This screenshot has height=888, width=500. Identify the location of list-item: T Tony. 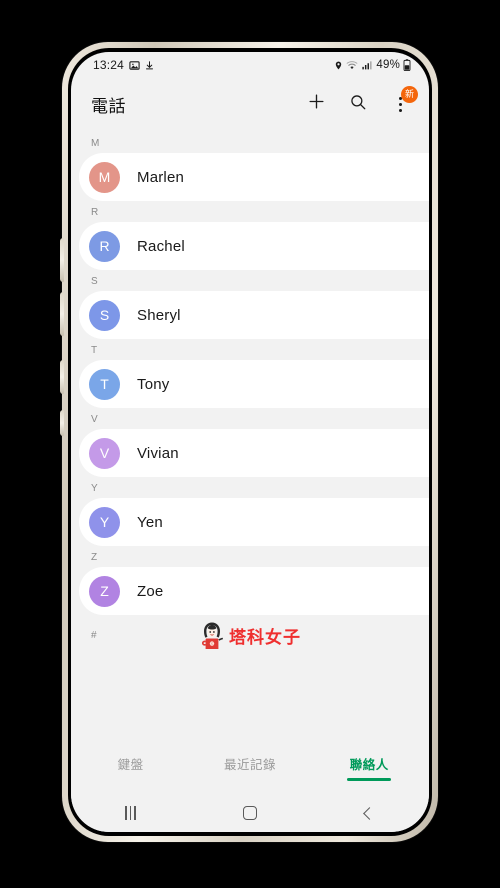
(254, 384).